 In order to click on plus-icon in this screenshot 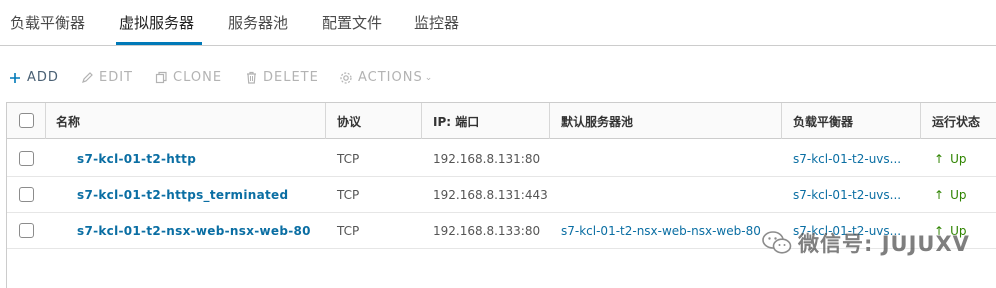, I will do `click(15, 78)`.